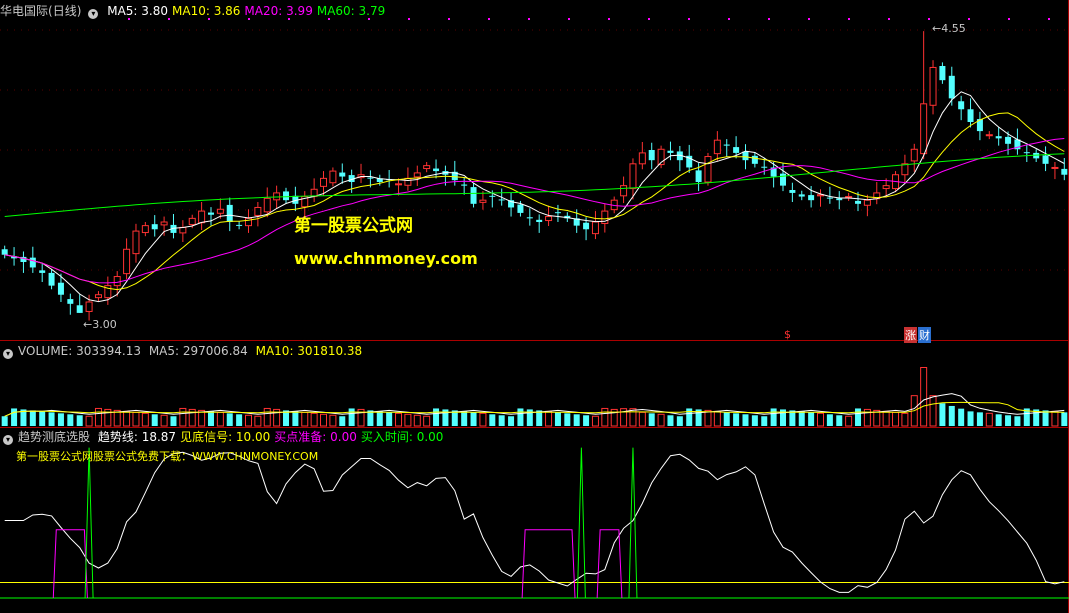 The width and height of the screenshot is (1069, 613). What do you see at coordinates (787, 334) in the screenshot?
I see `event-badge-s: $` at bounding box center [787, 334].